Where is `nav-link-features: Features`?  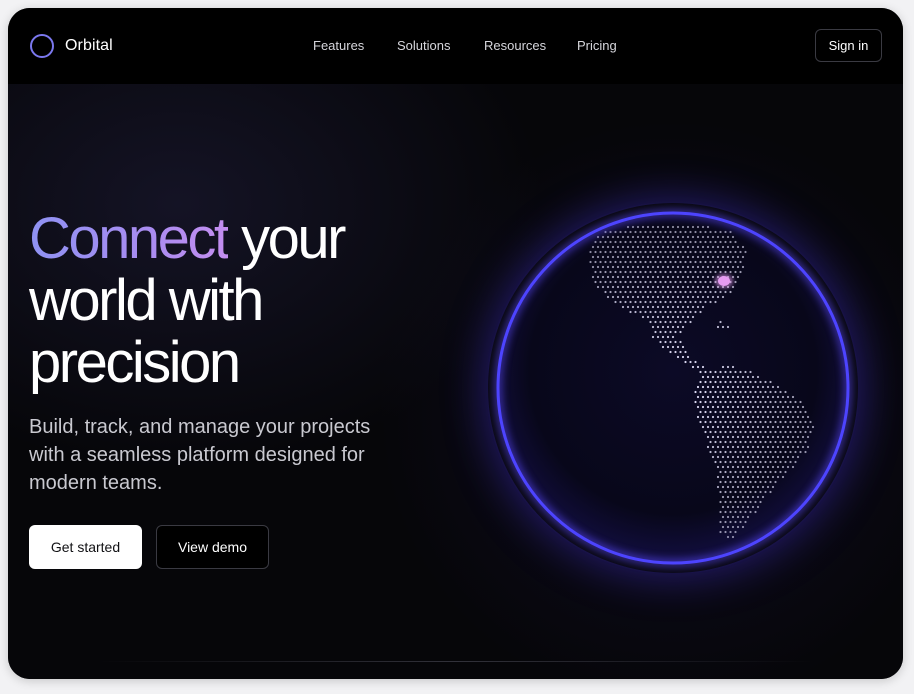
nav-link-features: Features is located at coordinates (338, 45).